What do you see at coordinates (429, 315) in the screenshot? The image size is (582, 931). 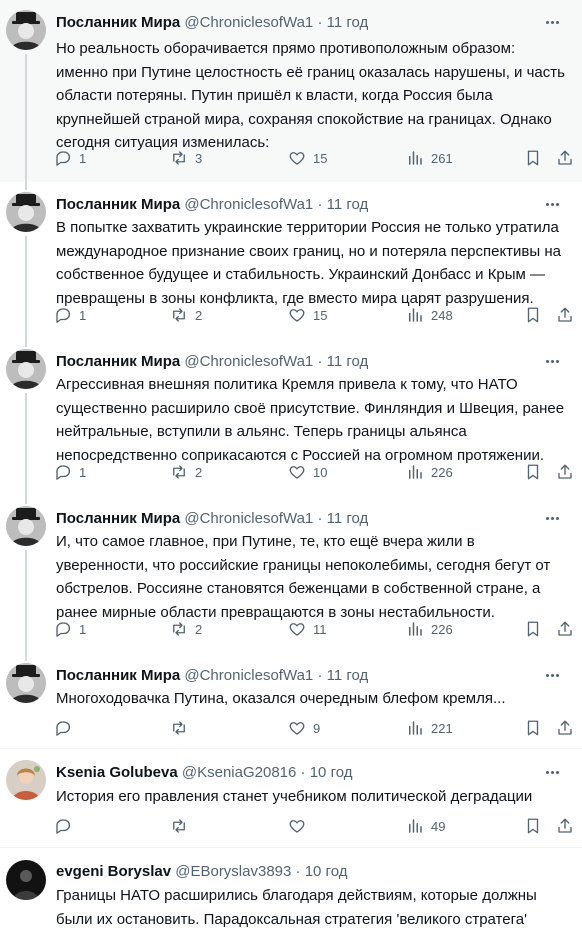 I see `views-button: 248` at bounding box center [429, 315].